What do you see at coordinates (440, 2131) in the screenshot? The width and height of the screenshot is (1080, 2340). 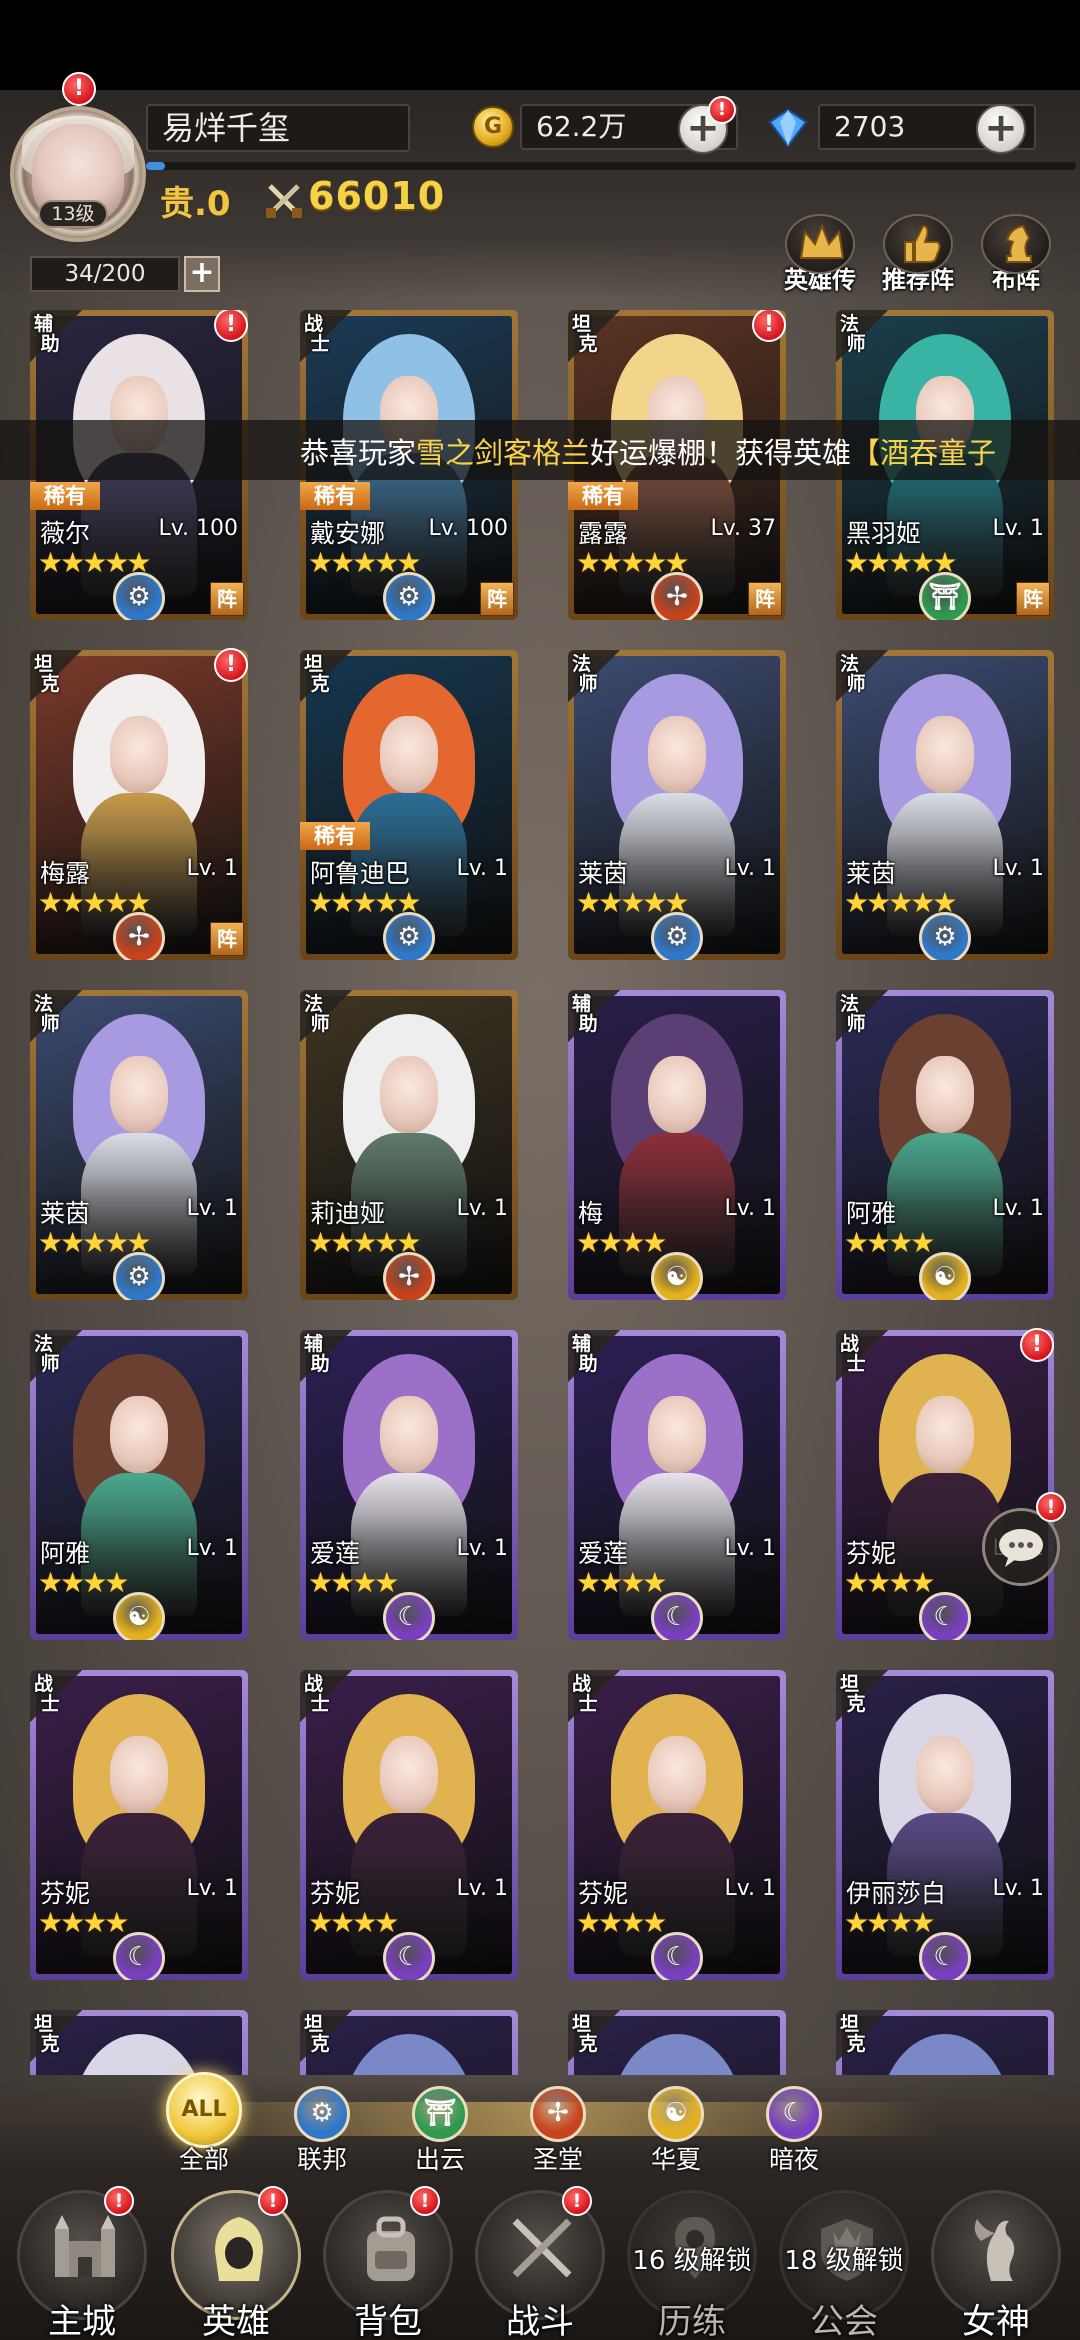 I see `faction-filter-2: ⛩ 出云` at bounding box center [440, 2131].